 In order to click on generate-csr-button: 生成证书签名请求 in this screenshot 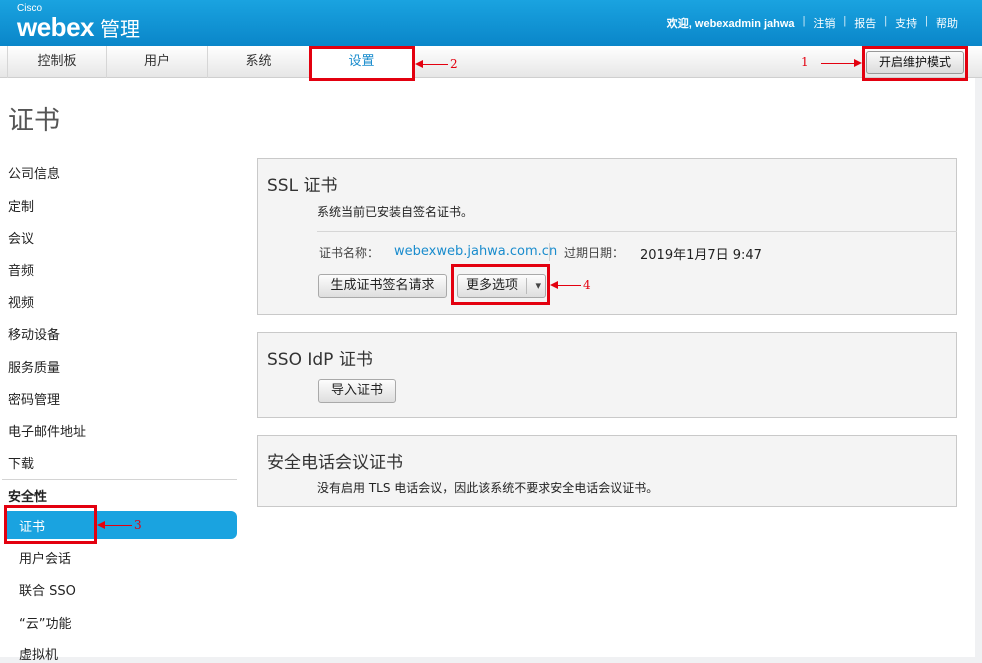, I will do `click(382, 286)`.